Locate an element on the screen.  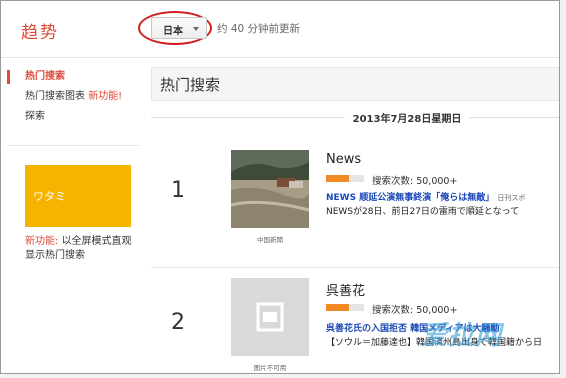
trend-title: 呉善花 is located at coordinates (345, 289).